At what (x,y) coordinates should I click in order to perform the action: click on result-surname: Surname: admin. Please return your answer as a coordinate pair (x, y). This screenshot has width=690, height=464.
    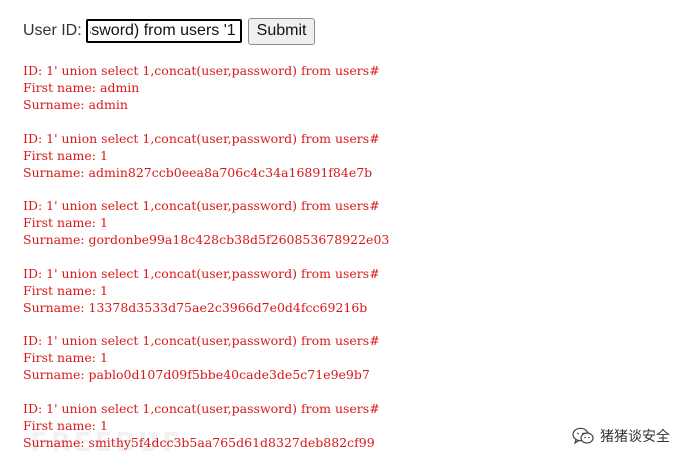
    Looking at the image, I should click on (75, 104).